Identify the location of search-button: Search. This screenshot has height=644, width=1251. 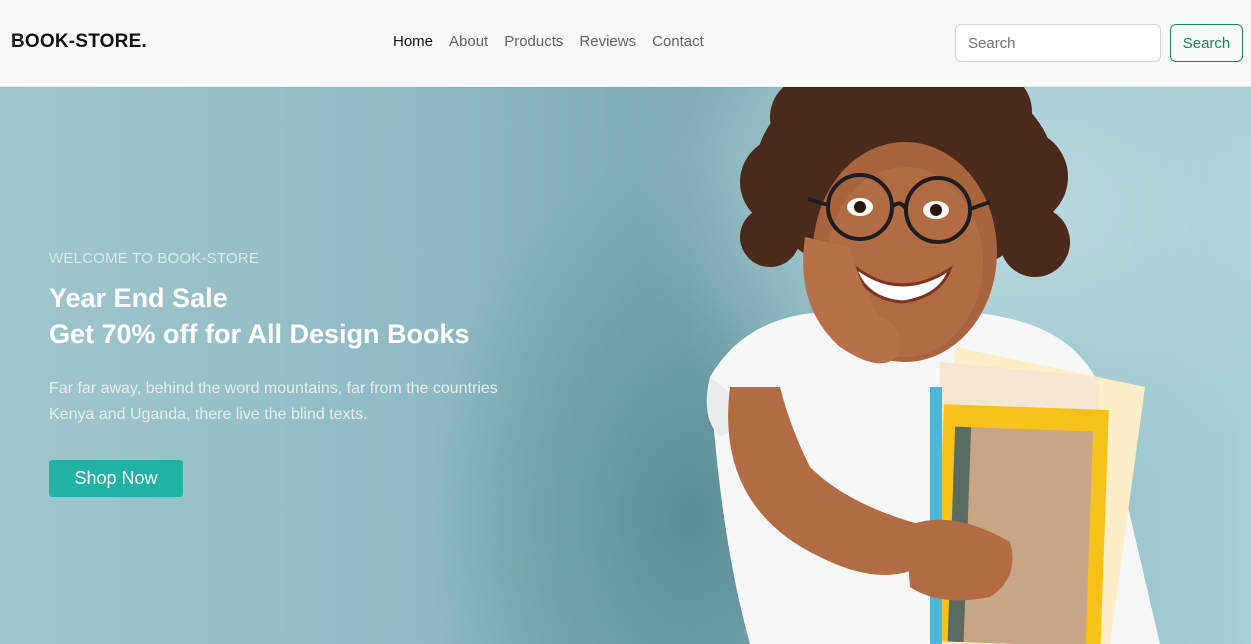
(1206, 43).